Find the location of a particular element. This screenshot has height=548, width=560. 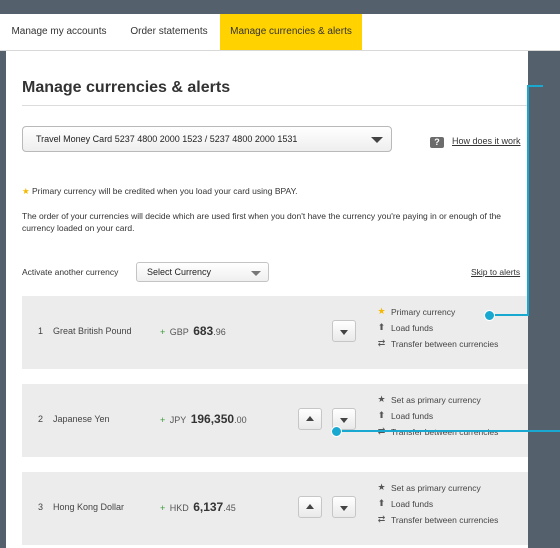

currency-index: 3 is located at coordinates (41, 507).